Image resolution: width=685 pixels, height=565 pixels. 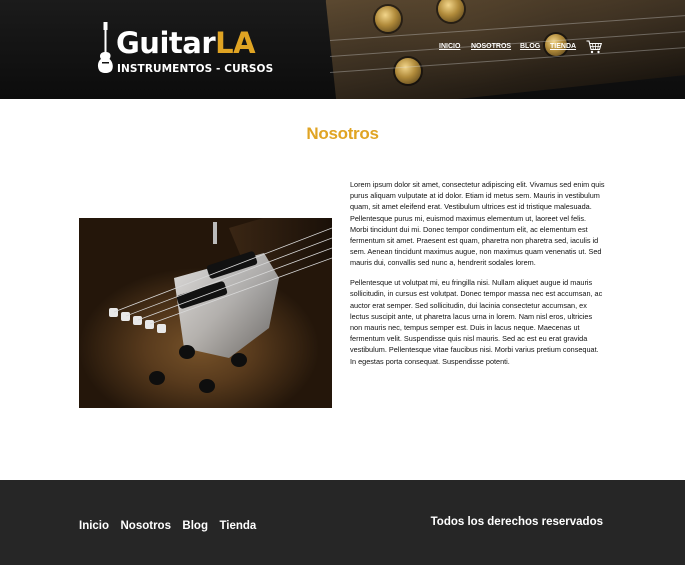 I want to click on electric-guitar-photo, so click(x=205, y=313).